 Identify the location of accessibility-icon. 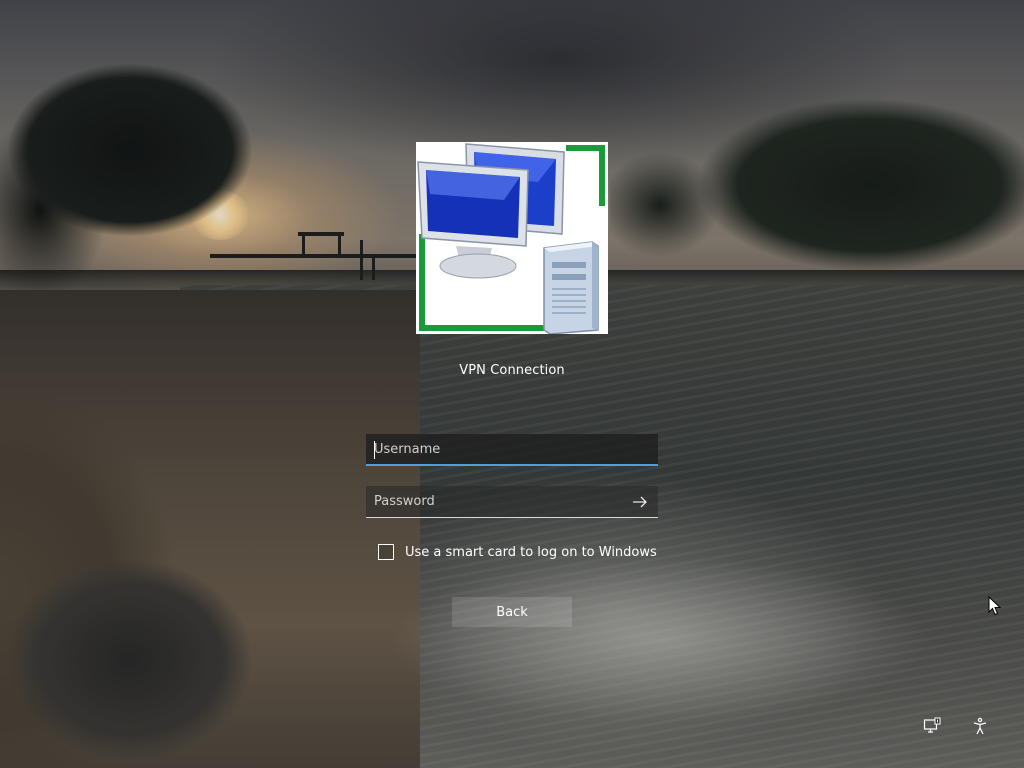
(980, 726).